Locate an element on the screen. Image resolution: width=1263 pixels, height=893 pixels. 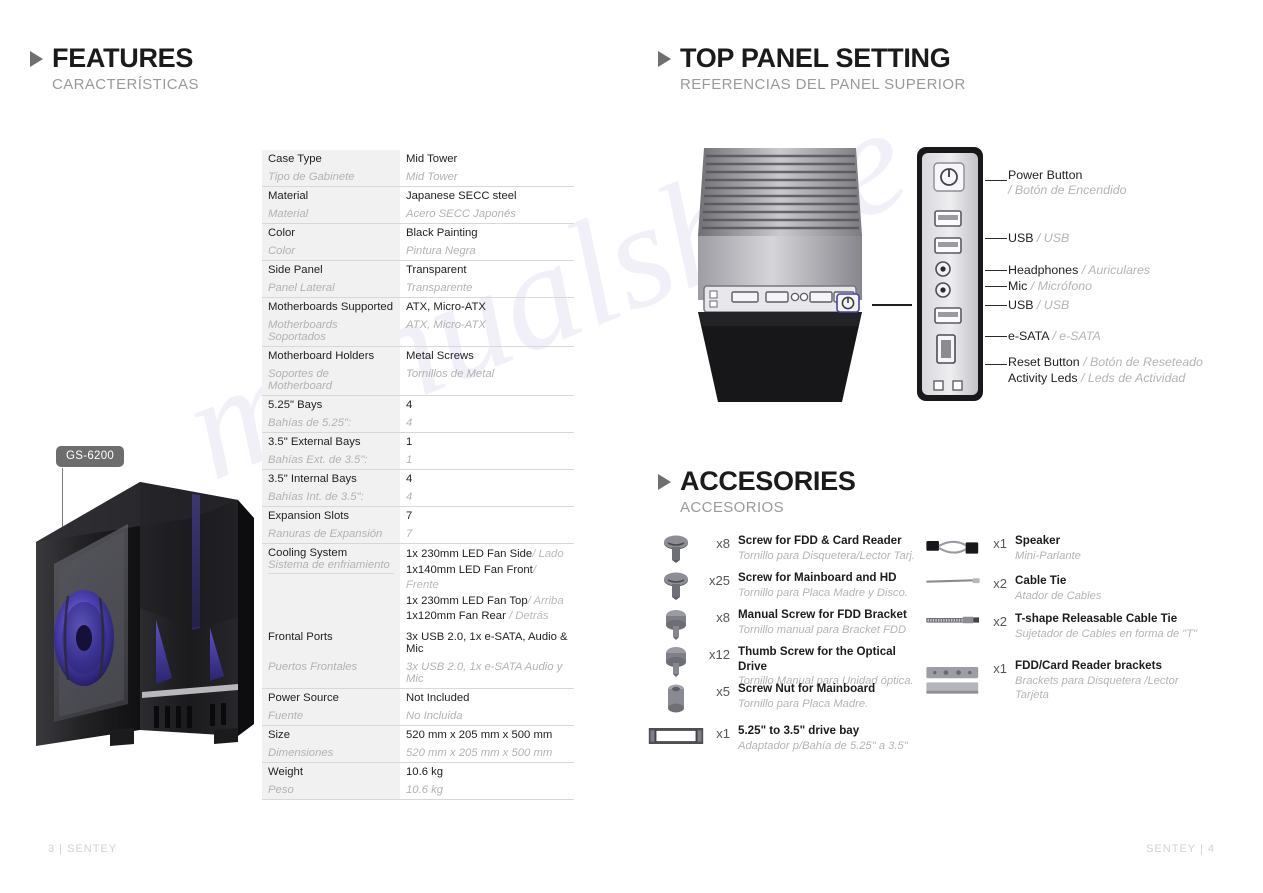
accessory-quantity: x8 is located at coordinates (723, 543).